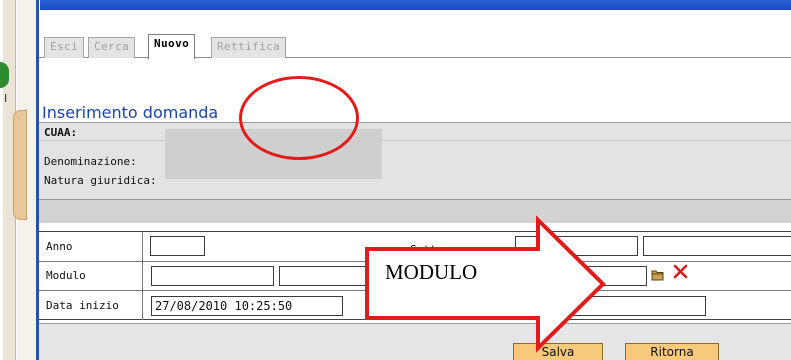  What do you see at coordinates (415, 132) in the screenshot?
I see `cuaa-row: CUAA:` at bounding box center [415, 132].